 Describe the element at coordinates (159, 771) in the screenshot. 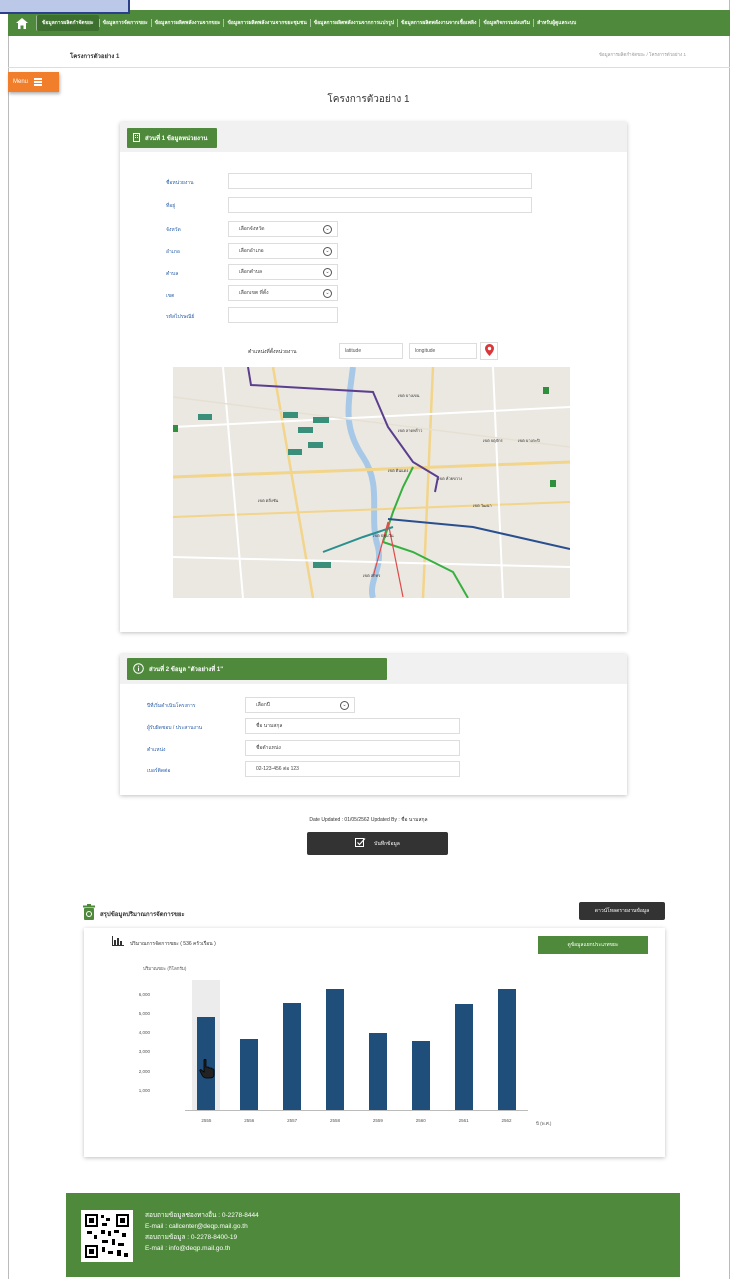

I see `phone-label: เบอร์ติดต่อ` at that location.